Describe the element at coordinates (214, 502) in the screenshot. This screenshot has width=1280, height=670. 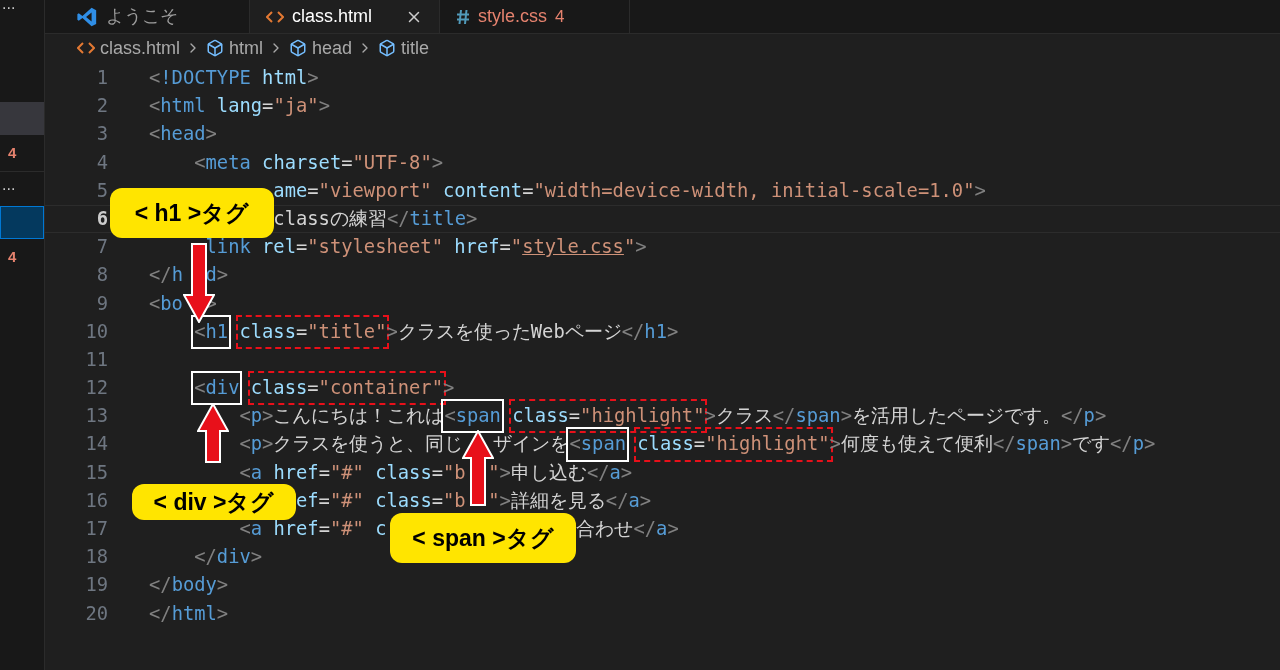
I see `callout-label: < div >タグ` at that location.